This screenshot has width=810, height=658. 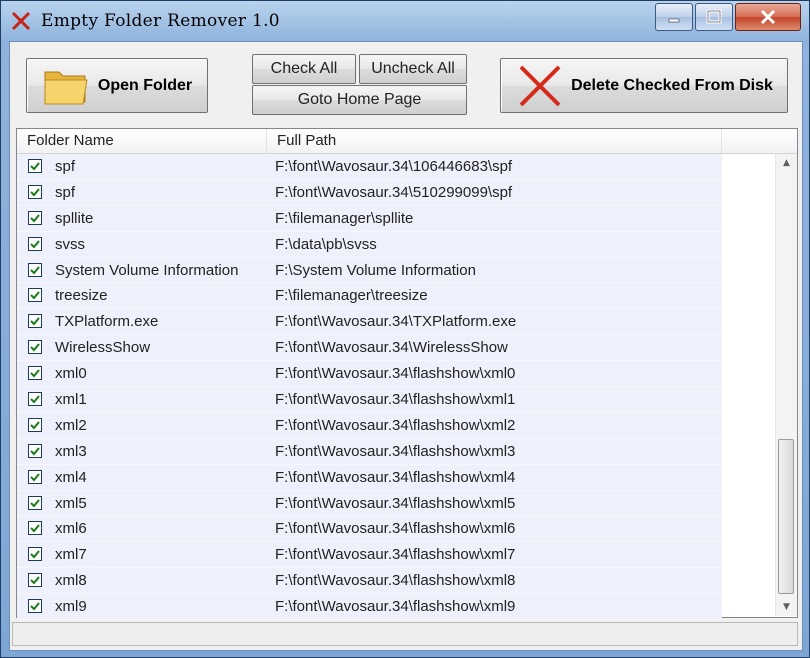 What do you see at coordinates (71, 529) in the screenshot?
I see `folder-name-cell: xml6` at bounding box center [71, 529].